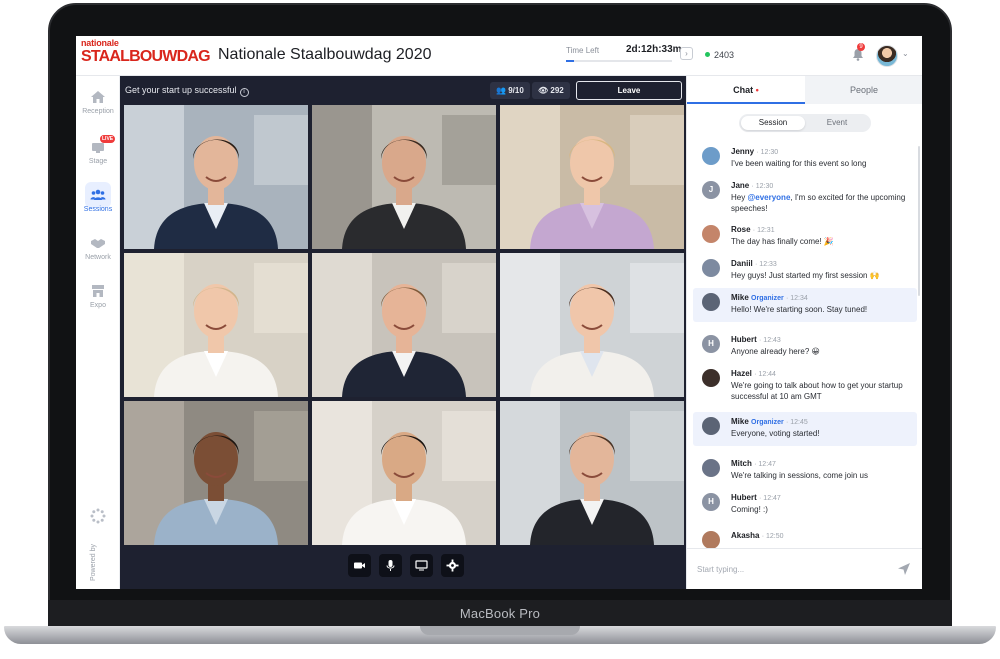 The height and width of the screenshot is (659, 1000). I want to click on chat-time: 12:50, so click(774, 536).